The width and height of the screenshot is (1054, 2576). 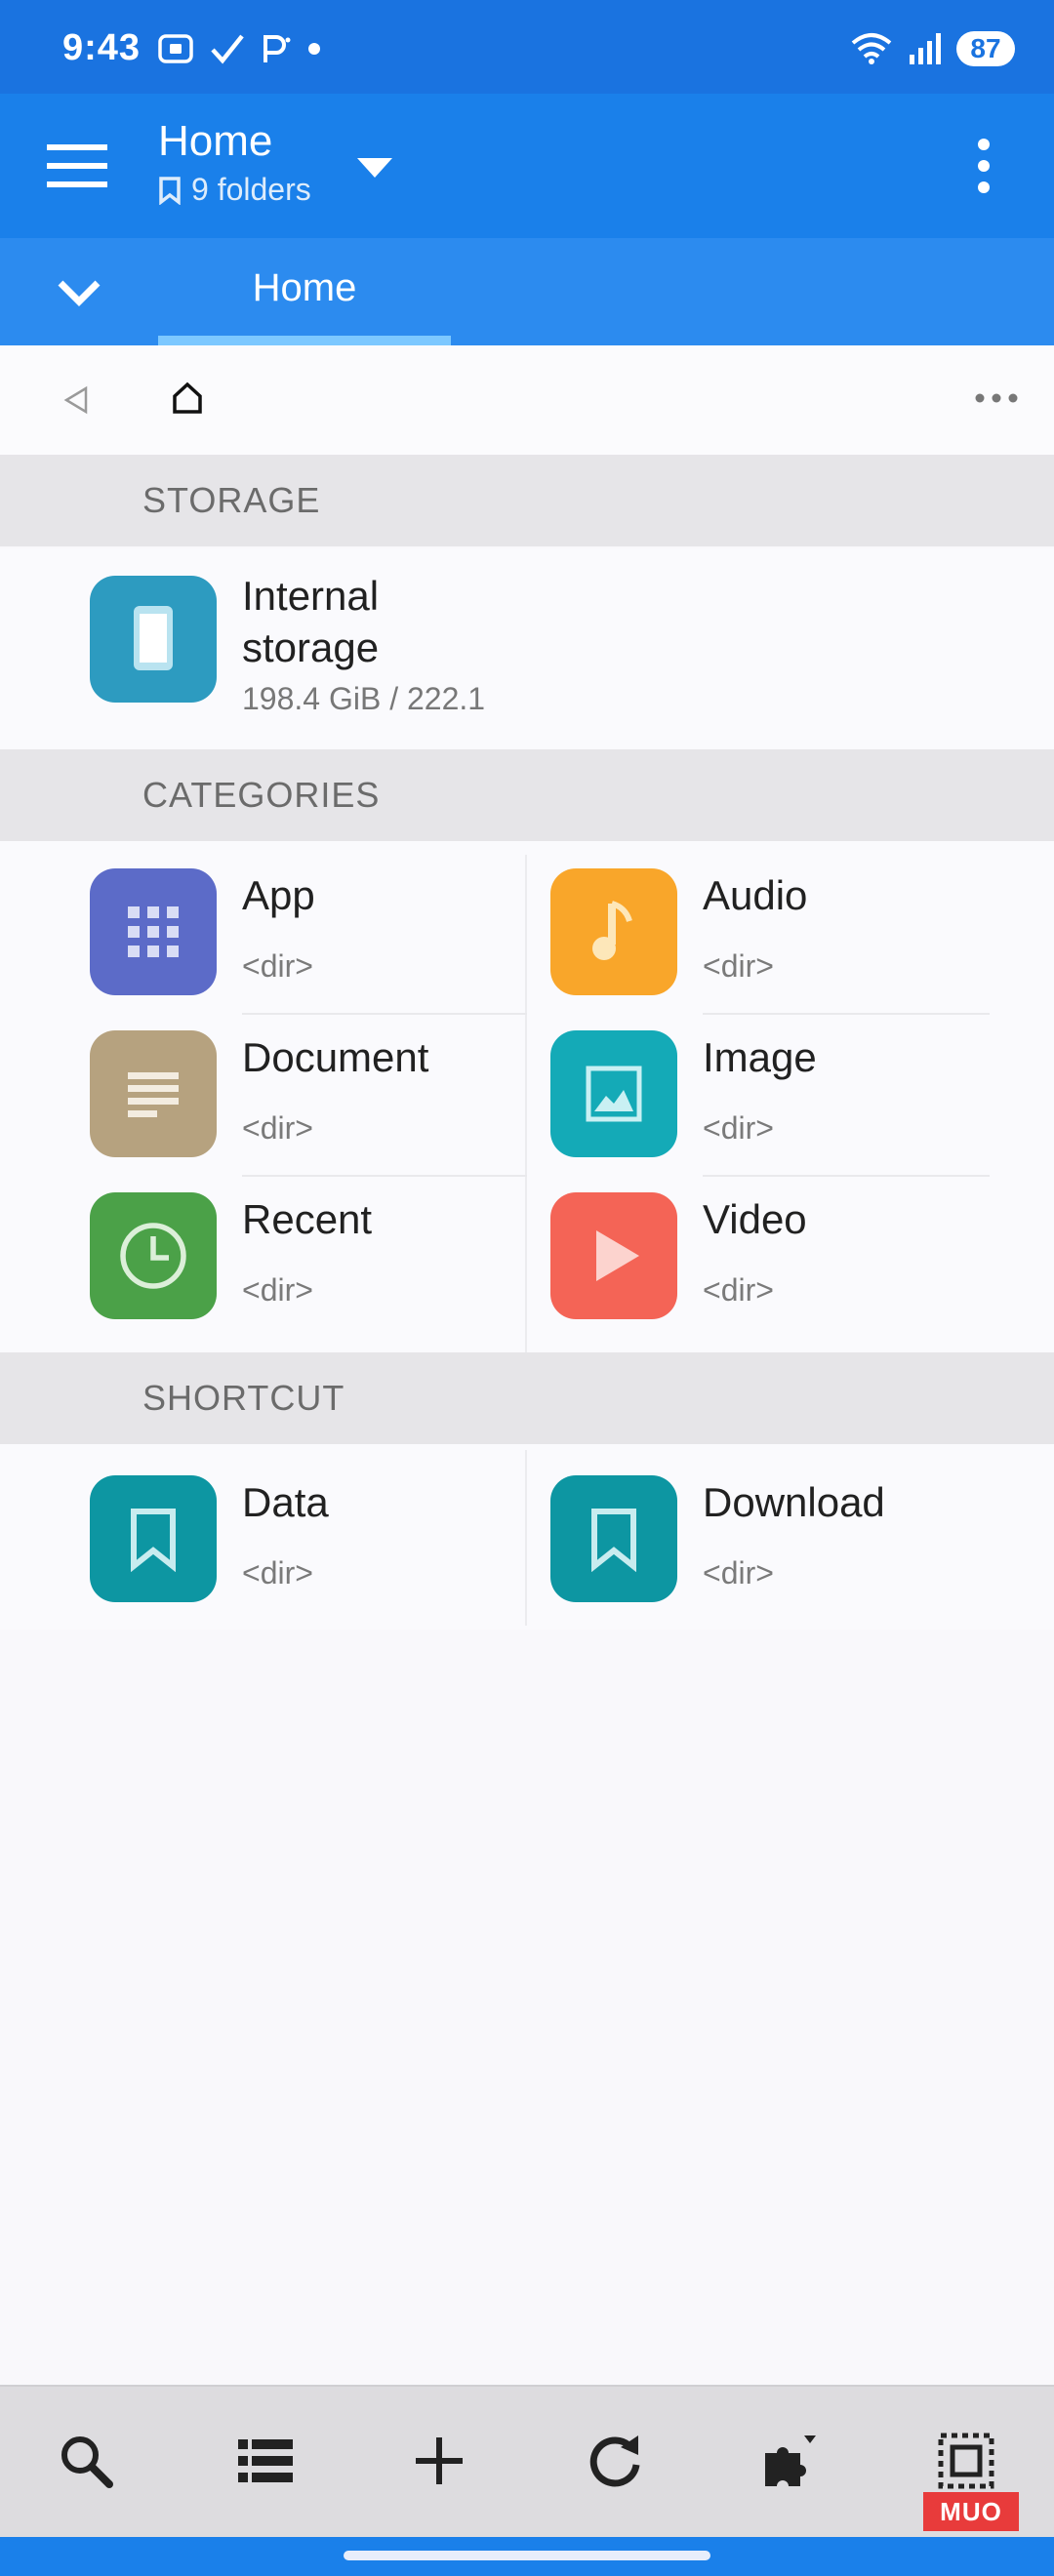 What do you see at coordinates (375, 166) in the screenshot?
I see `dropdown-arrow-icon` at bounding box center [375, 166].